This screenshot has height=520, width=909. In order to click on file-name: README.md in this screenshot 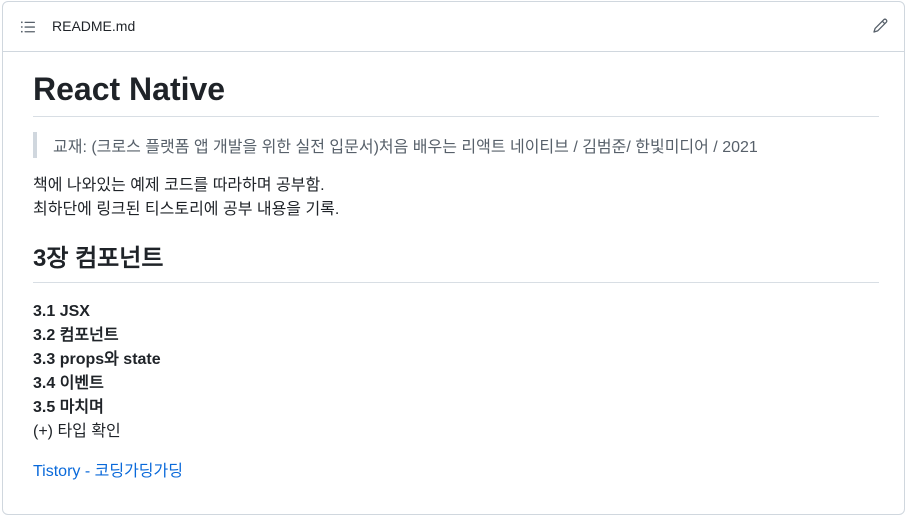, I will do `click(94, 26)`.